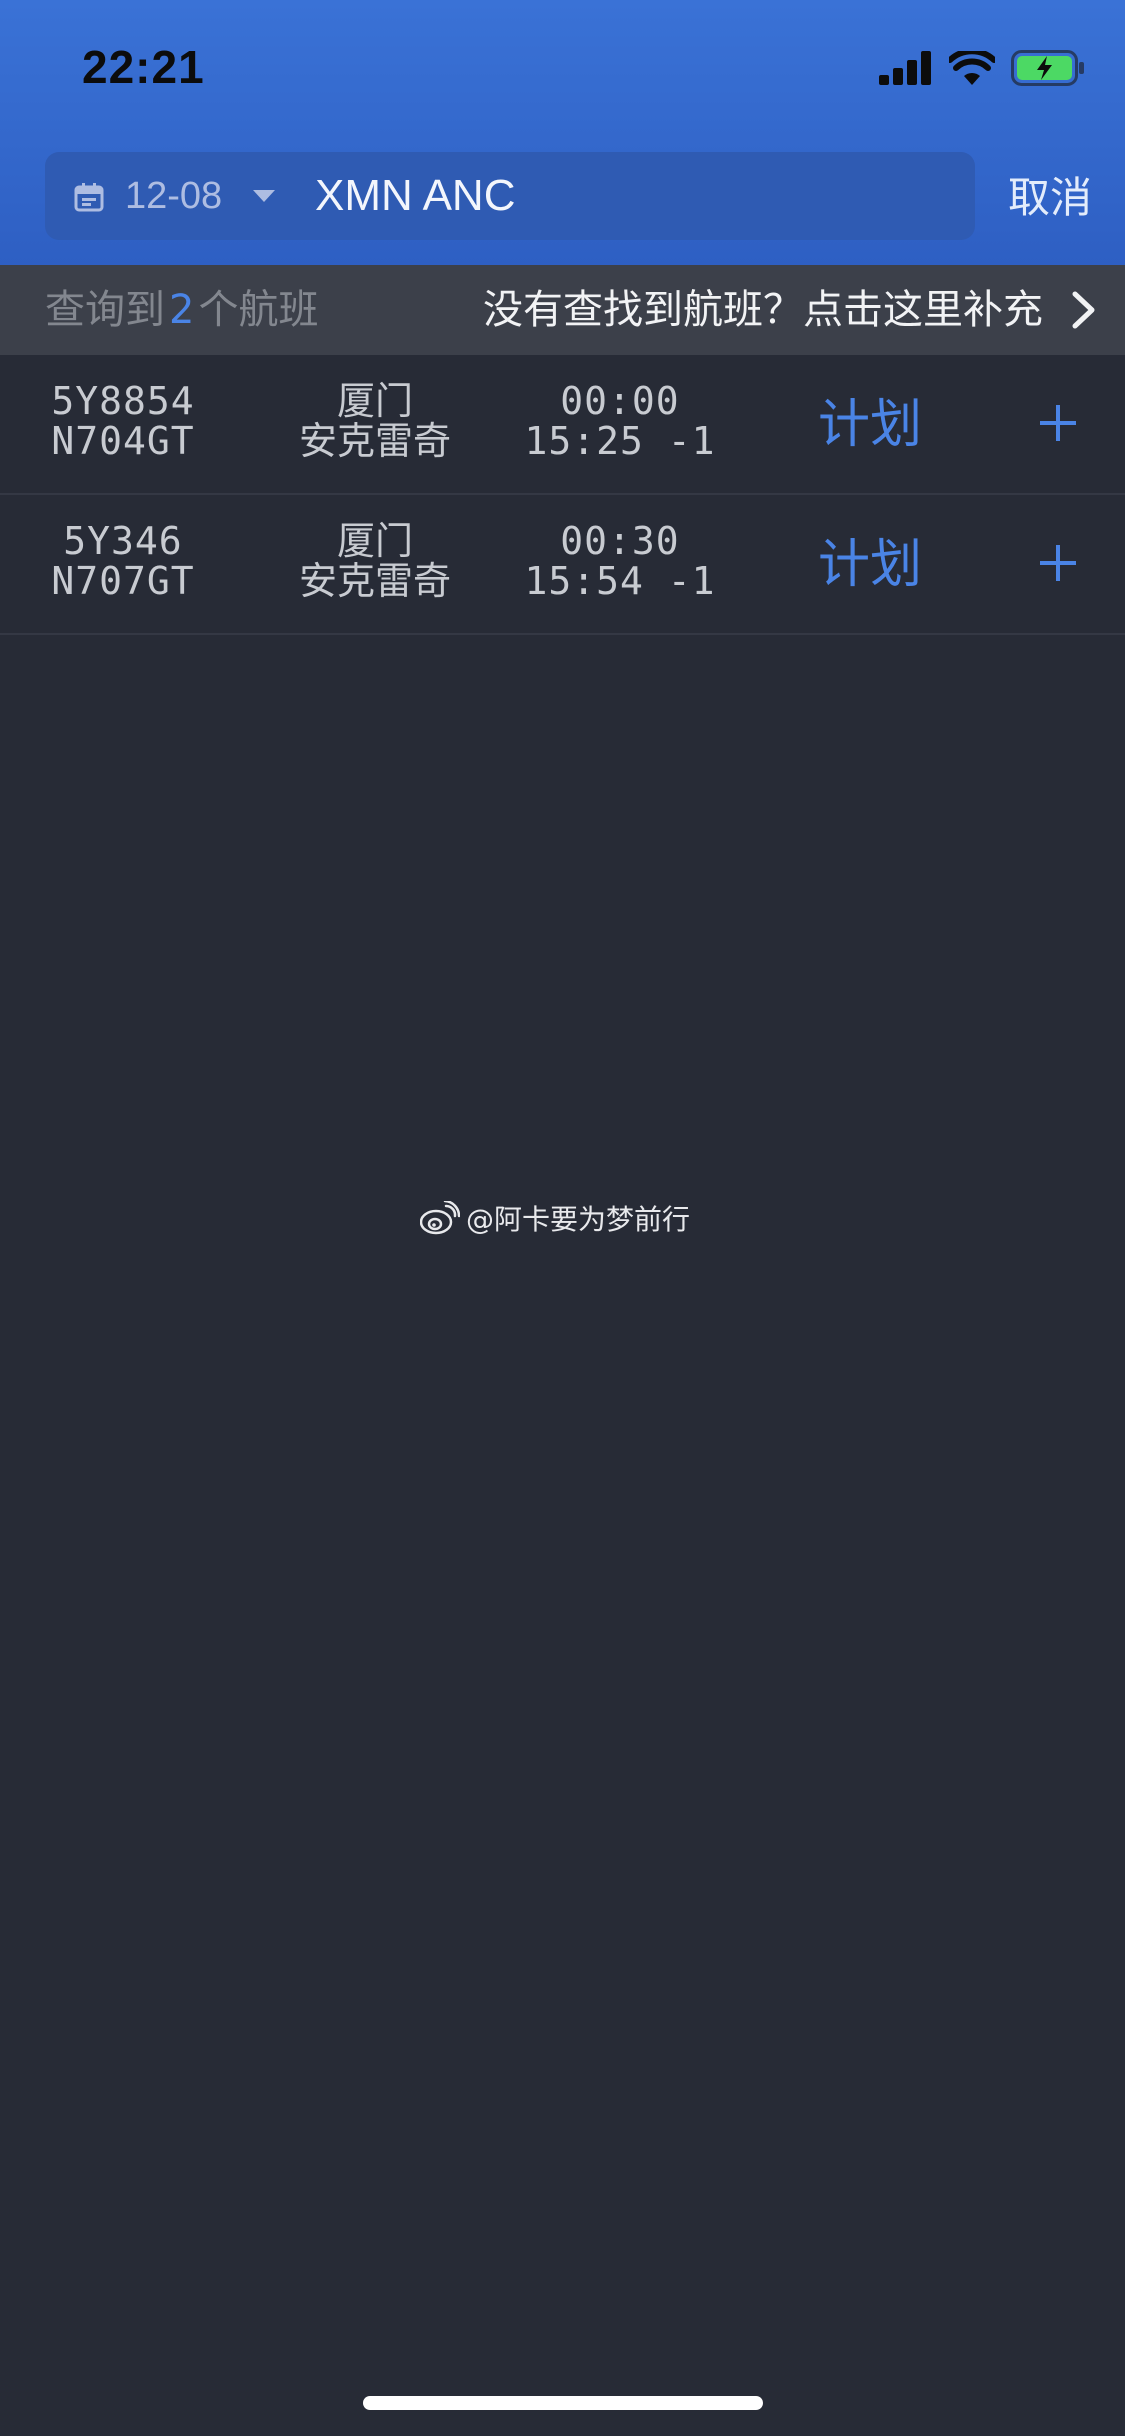 The image size is (1125, 2436). What do you see at coordinates (620, 541) in the screenshot?
I see `departure-time: 00:30` at bounding box center [620, 541].